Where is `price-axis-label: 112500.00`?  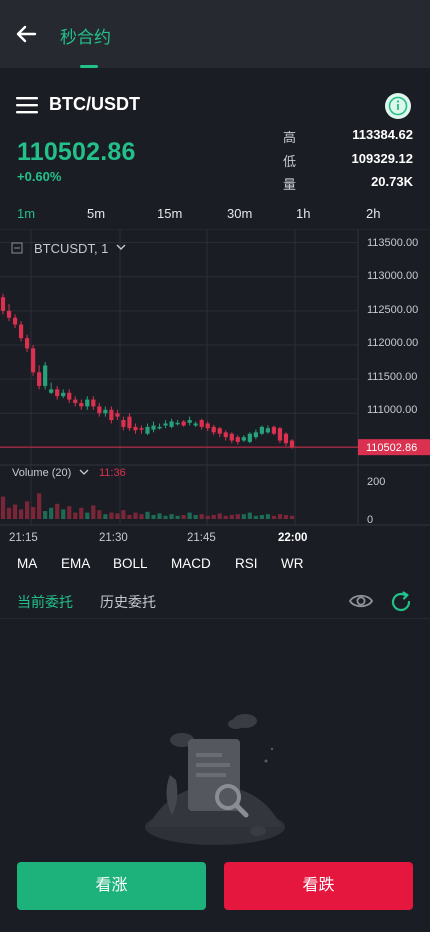
price-axis-label: 112500.00 is located at coordinates (392, 310).